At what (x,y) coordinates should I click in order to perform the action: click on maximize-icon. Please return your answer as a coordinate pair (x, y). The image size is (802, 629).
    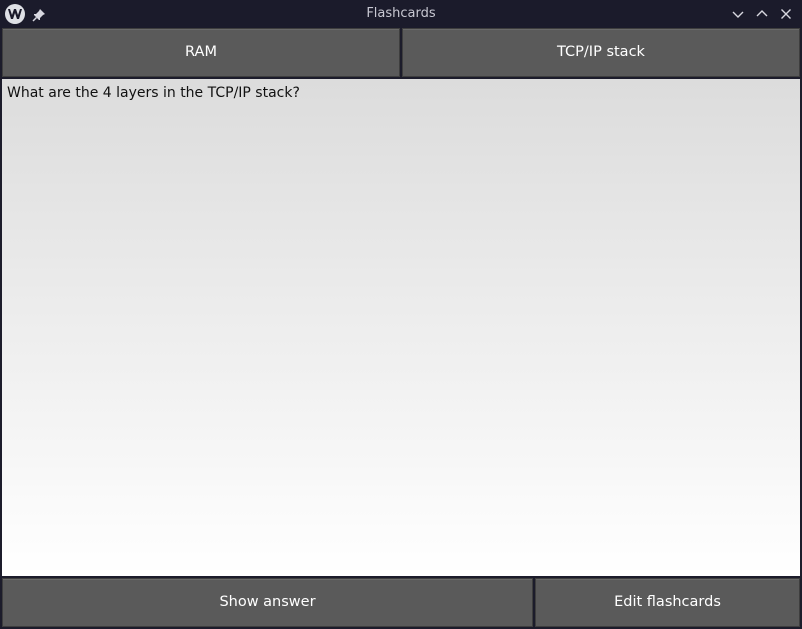
    Looking at the image, I should click on (762, 14).